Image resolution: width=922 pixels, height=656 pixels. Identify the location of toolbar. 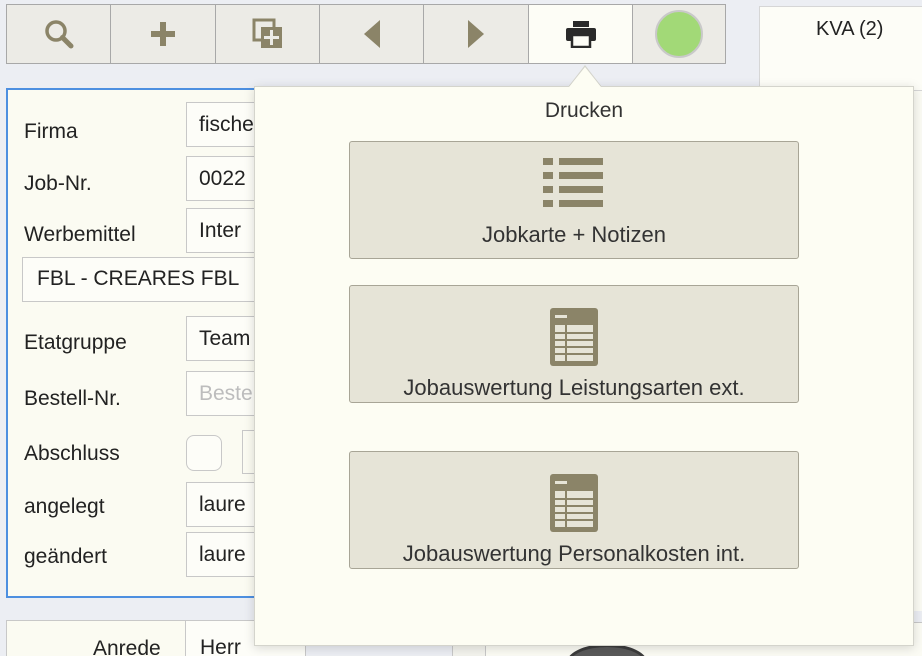
(366, 34).